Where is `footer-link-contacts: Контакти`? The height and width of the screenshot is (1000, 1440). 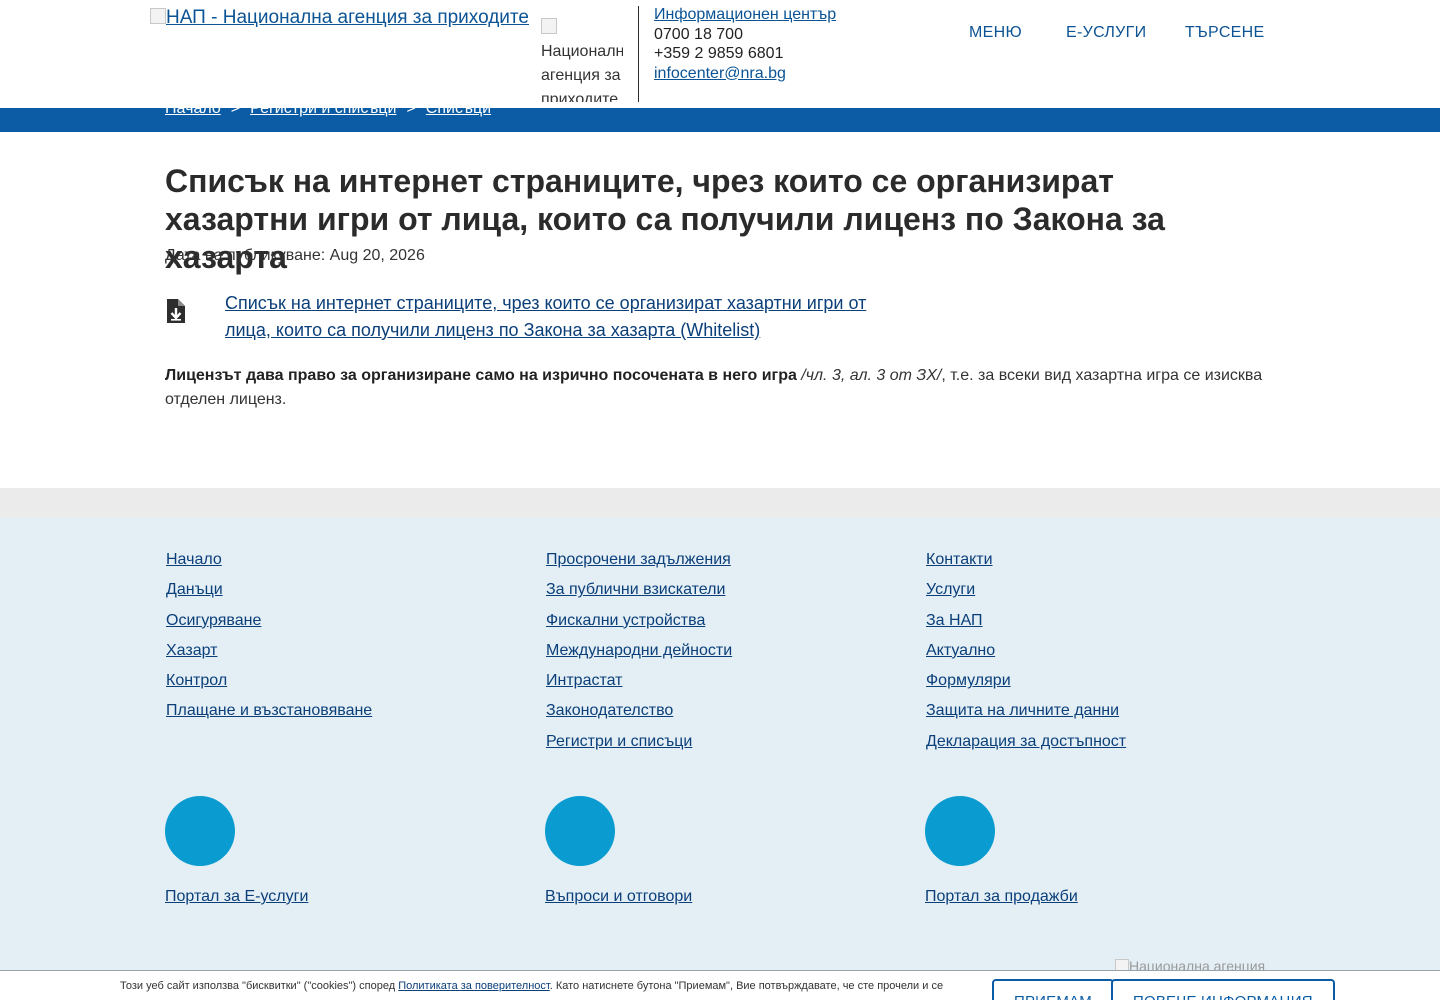
footer-link-contacts: Контакти is located at coordinates (1026, 560).